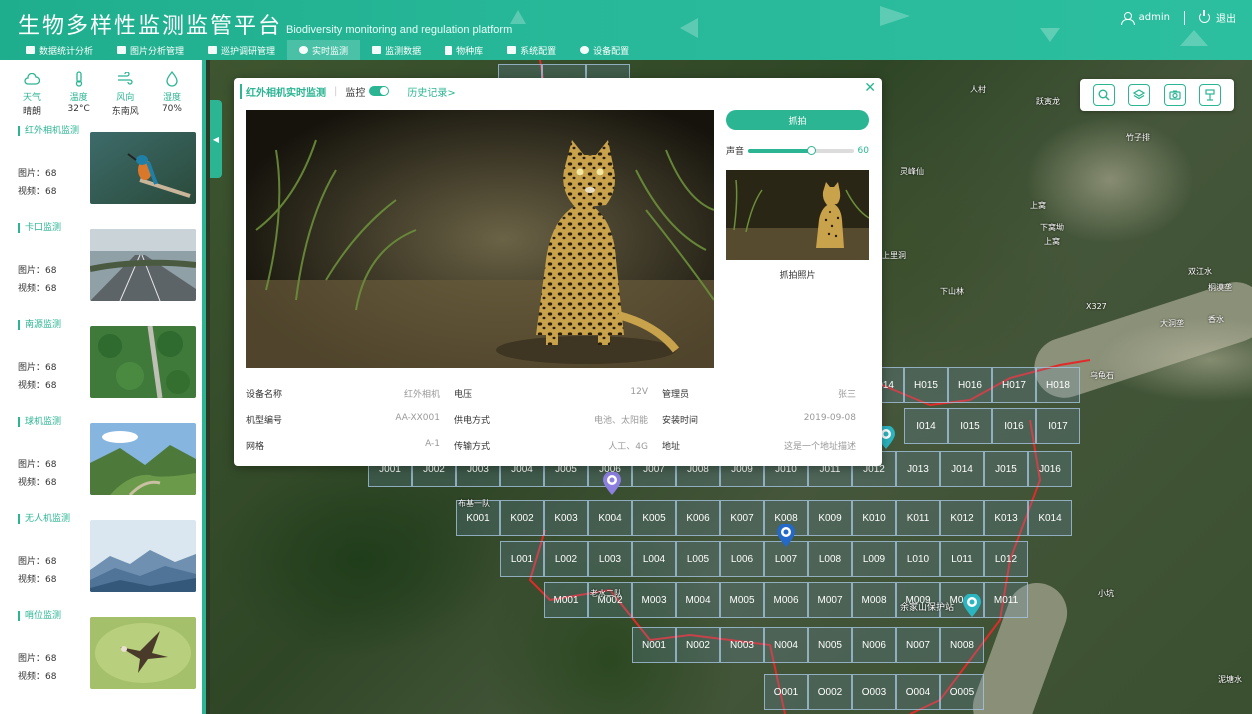  I want to click on close-icon: ✕, so click(870, 88).